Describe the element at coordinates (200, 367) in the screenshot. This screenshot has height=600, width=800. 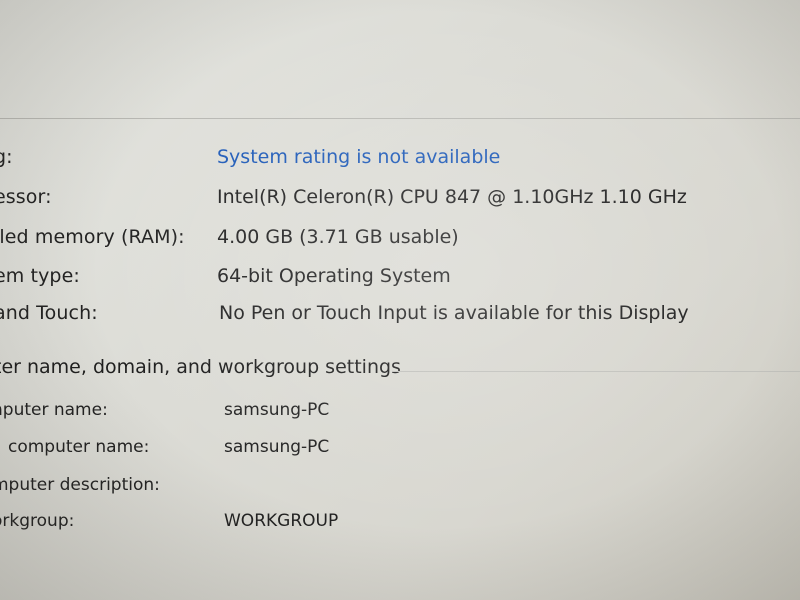
I see `section-title: ter name, domain, and workgroup settings` at that location.